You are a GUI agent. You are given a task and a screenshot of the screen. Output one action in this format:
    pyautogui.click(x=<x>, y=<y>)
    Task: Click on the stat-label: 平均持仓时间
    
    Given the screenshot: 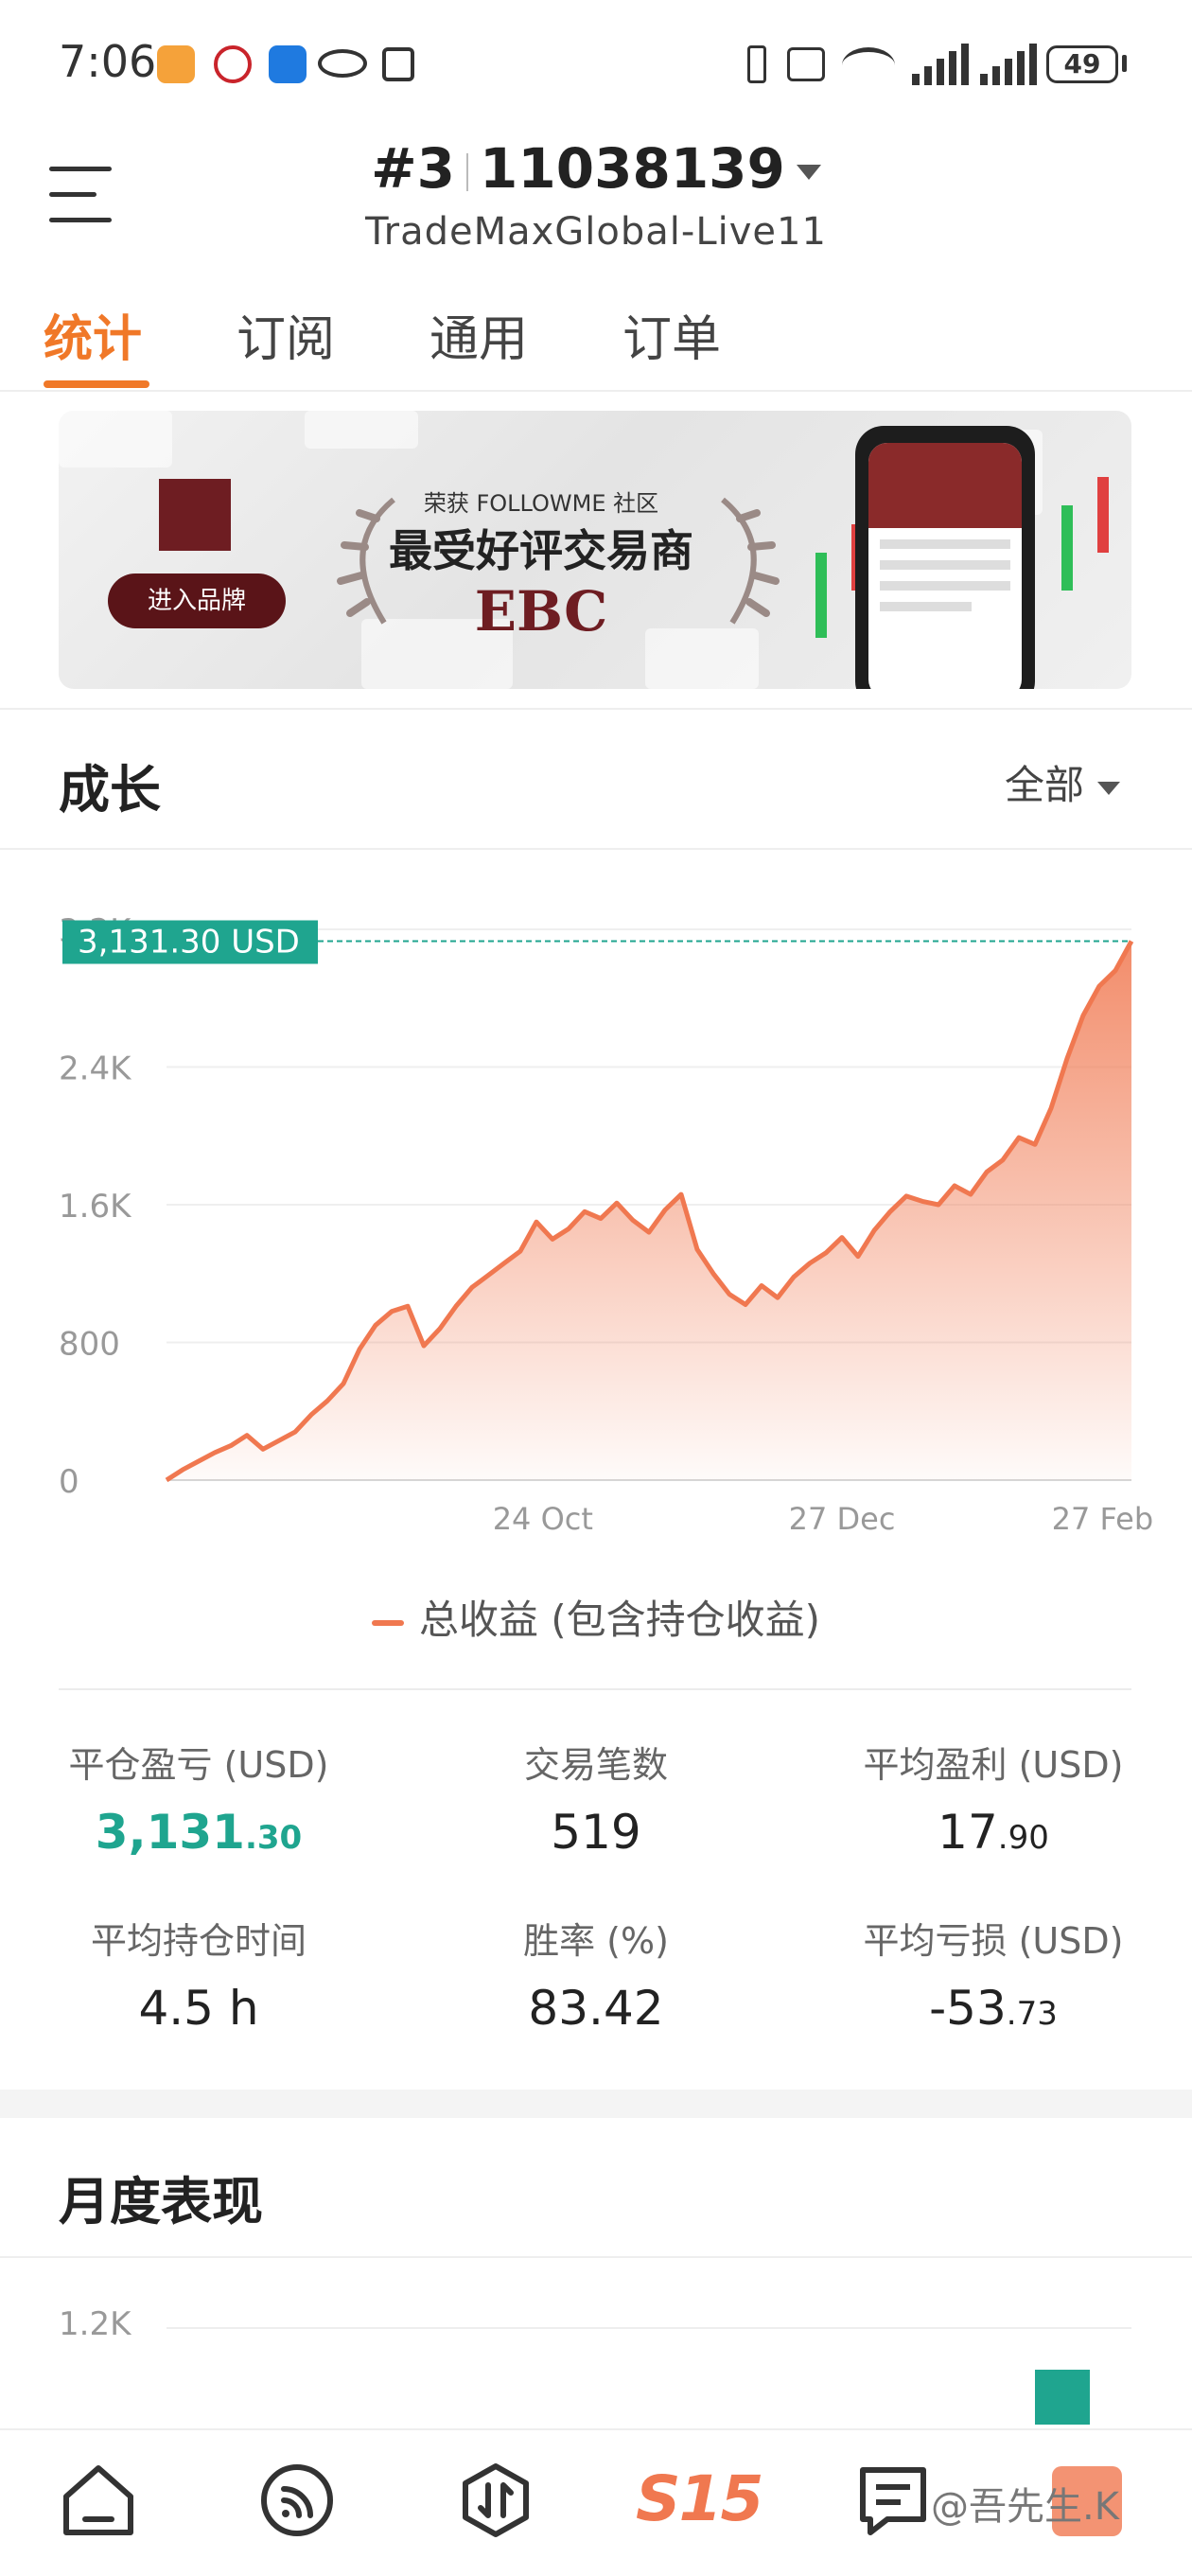 What is the action you would take?
    pyautogui.click(x=198, y=1941)
    